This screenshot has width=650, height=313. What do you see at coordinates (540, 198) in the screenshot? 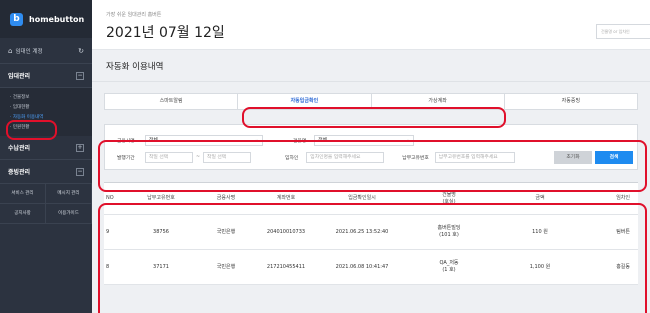
I see `col-amount: 금액` at bounding box center [540, 198].